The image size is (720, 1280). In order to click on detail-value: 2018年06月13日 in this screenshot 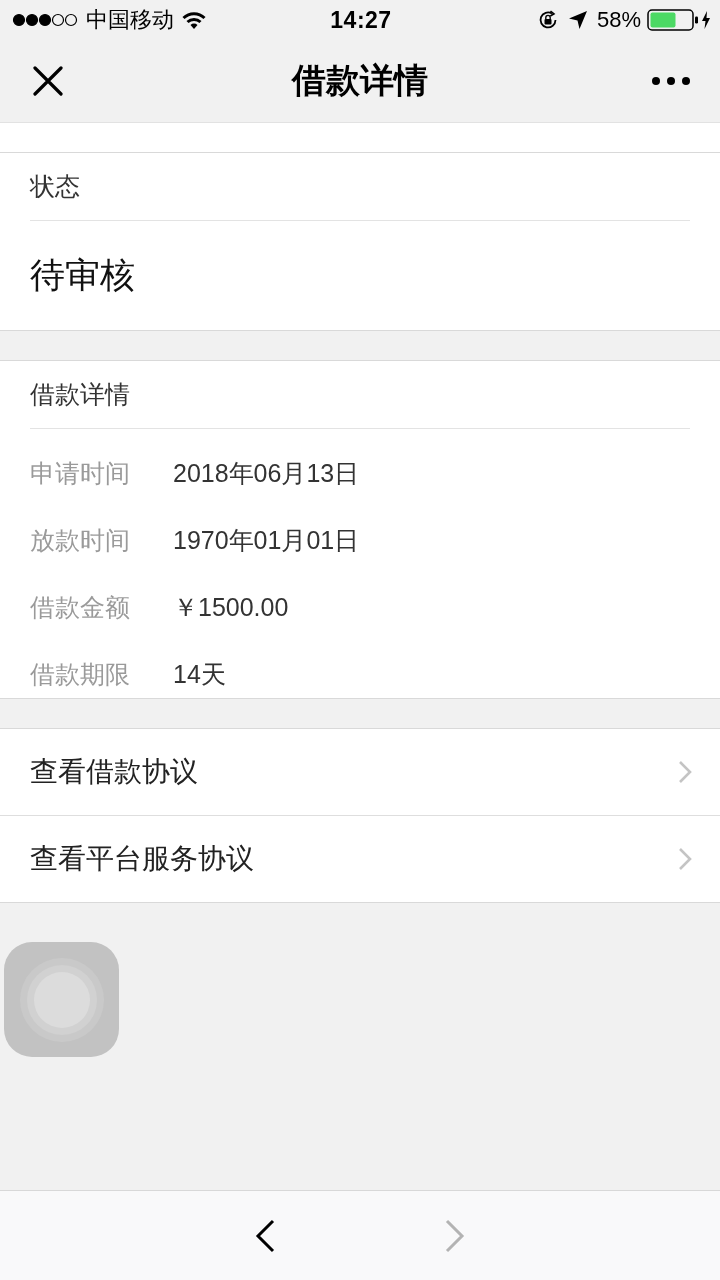, I will do `click(266, 473)`.